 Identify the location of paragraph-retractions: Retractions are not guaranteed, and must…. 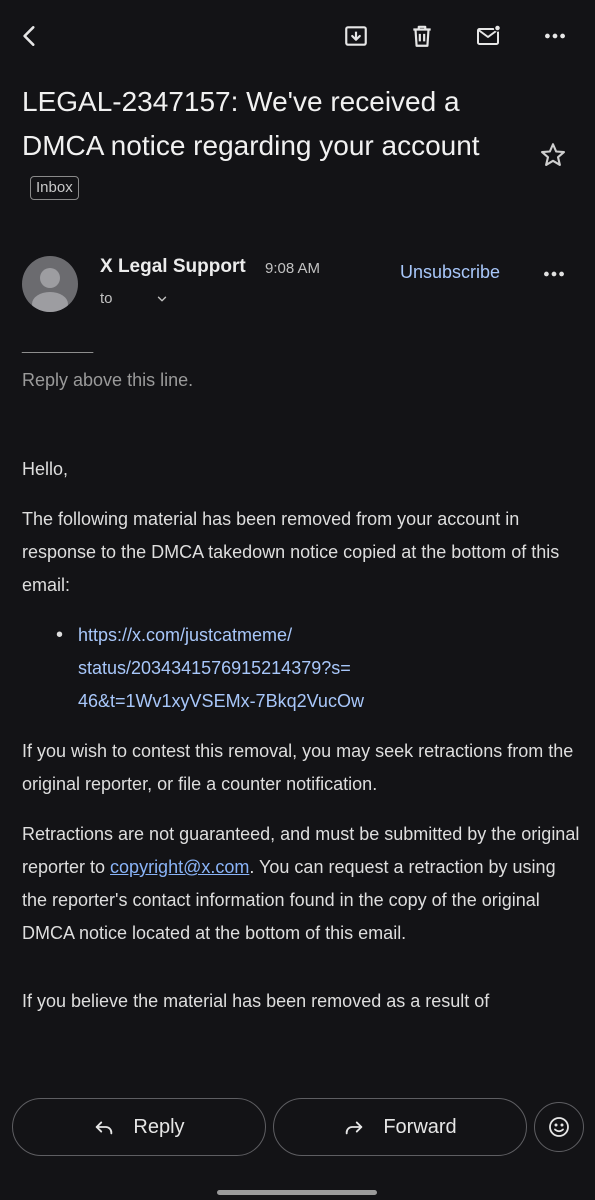
(302, 884).